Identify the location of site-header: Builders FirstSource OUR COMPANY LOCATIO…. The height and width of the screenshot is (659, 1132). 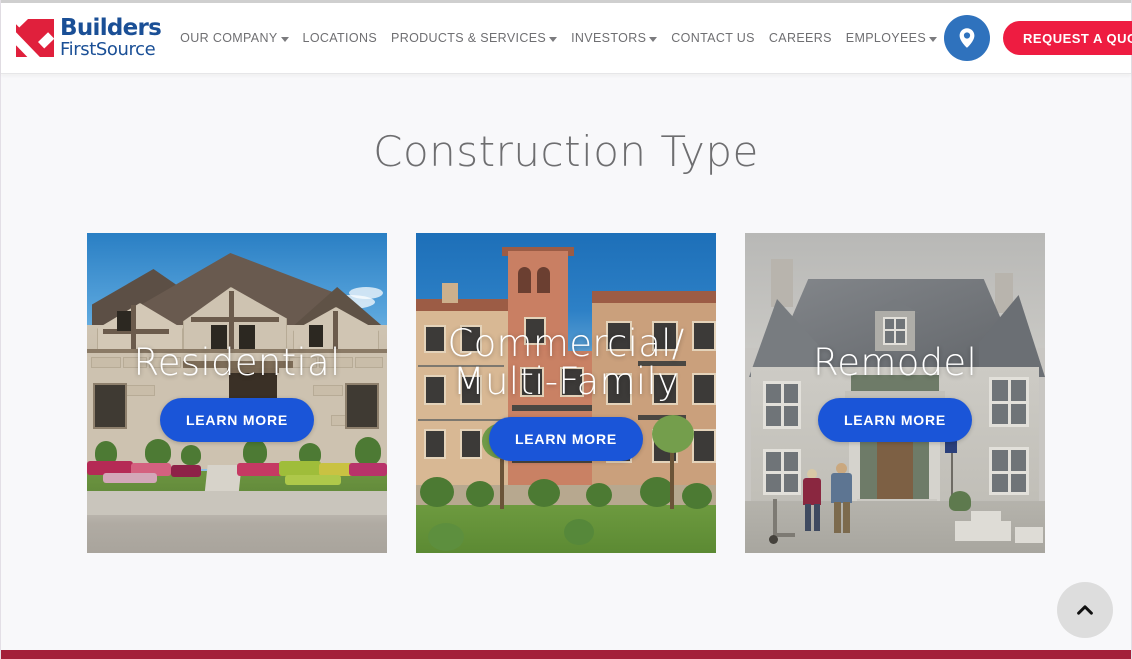
(566, 38).